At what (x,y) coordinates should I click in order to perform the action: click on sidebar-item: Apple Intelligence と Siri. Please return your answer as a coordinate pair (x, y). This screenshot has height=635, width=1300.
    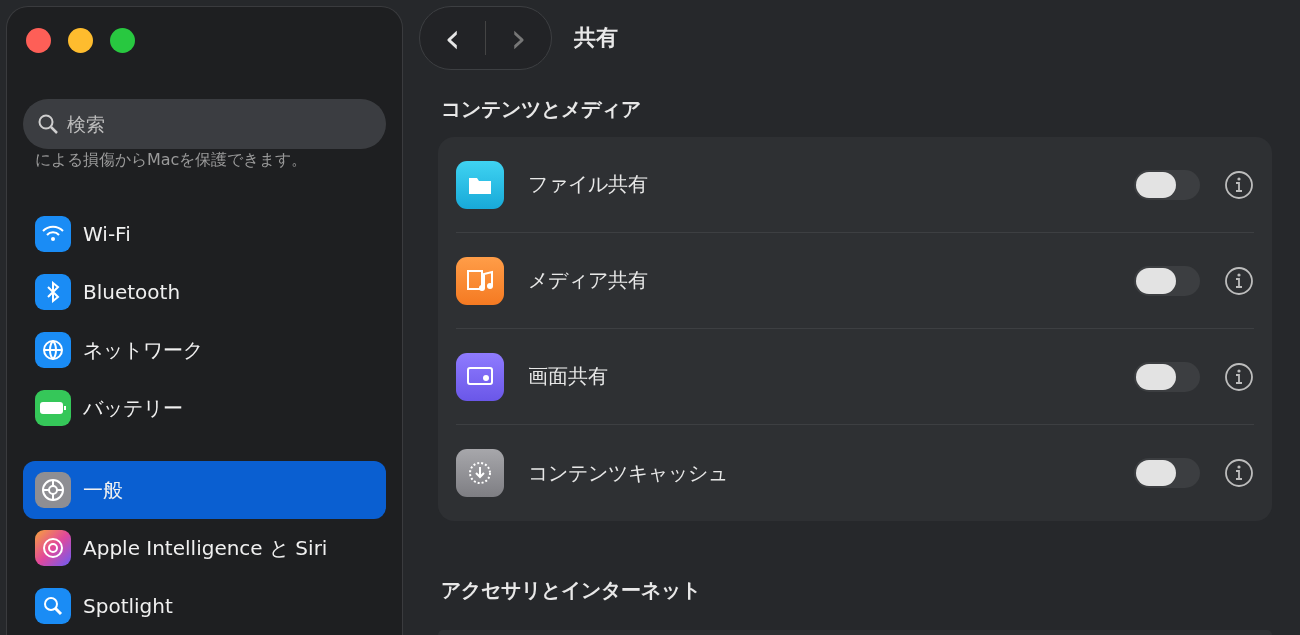
    Looking at the image, I should click on (204, 548).